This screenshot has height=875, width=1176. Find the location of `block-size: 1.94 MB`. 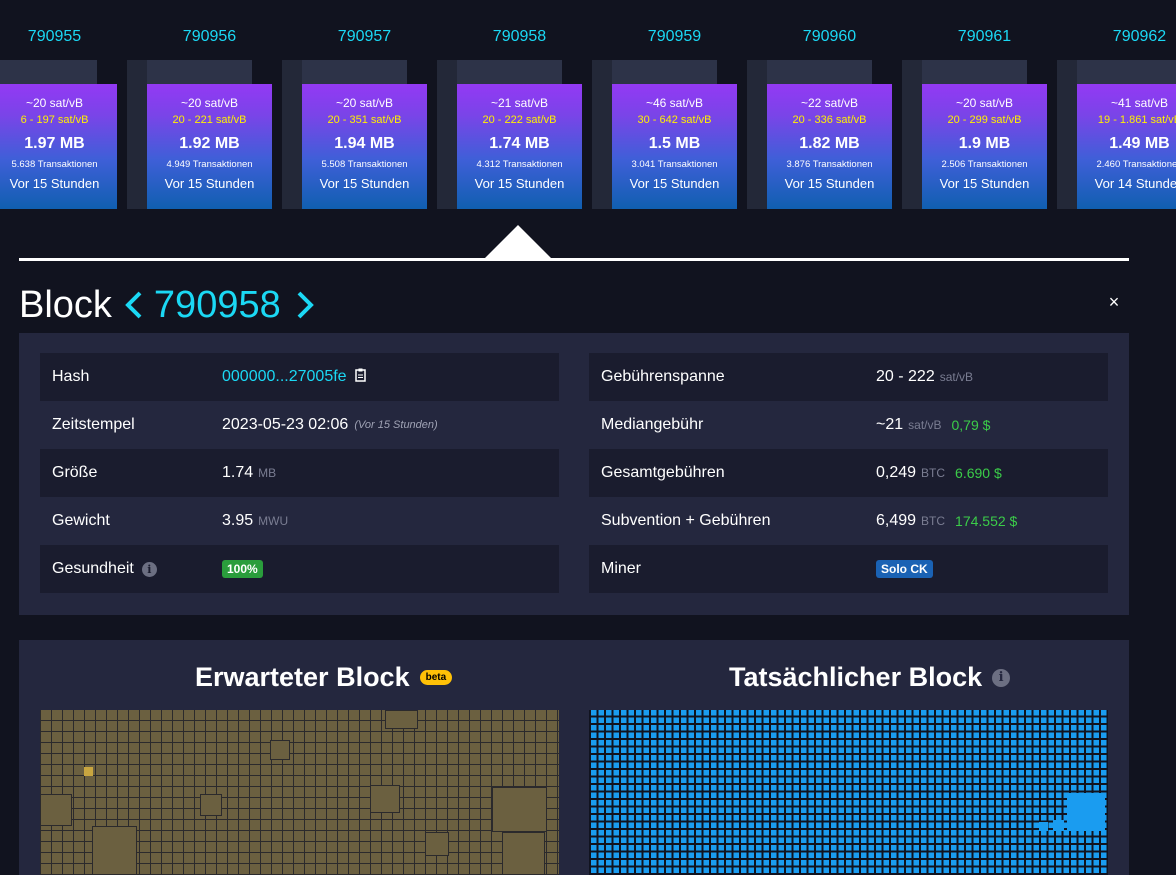

block-size: 1.94 MB is located at coordinates (364, 143).